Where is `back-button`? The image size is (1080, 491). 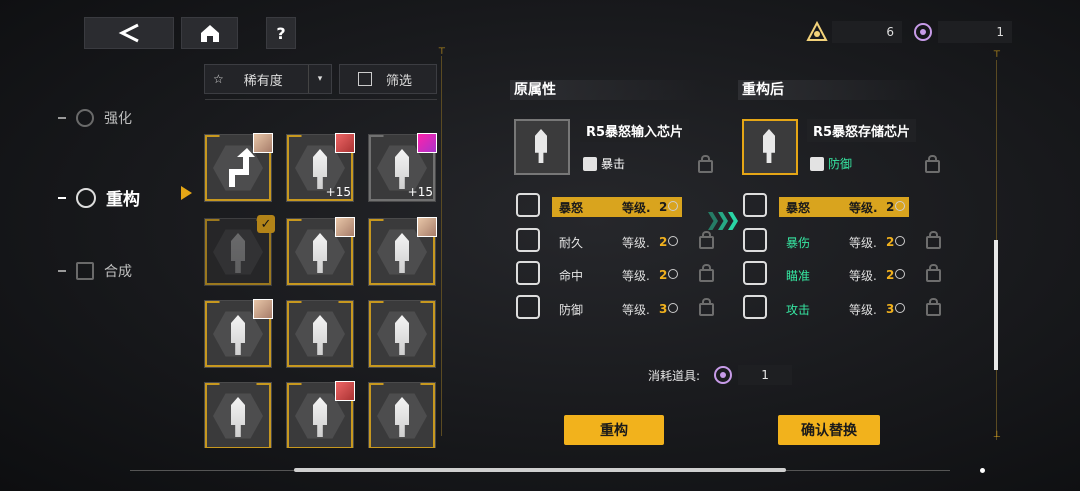 back-button is located at coordinates (129, 33).